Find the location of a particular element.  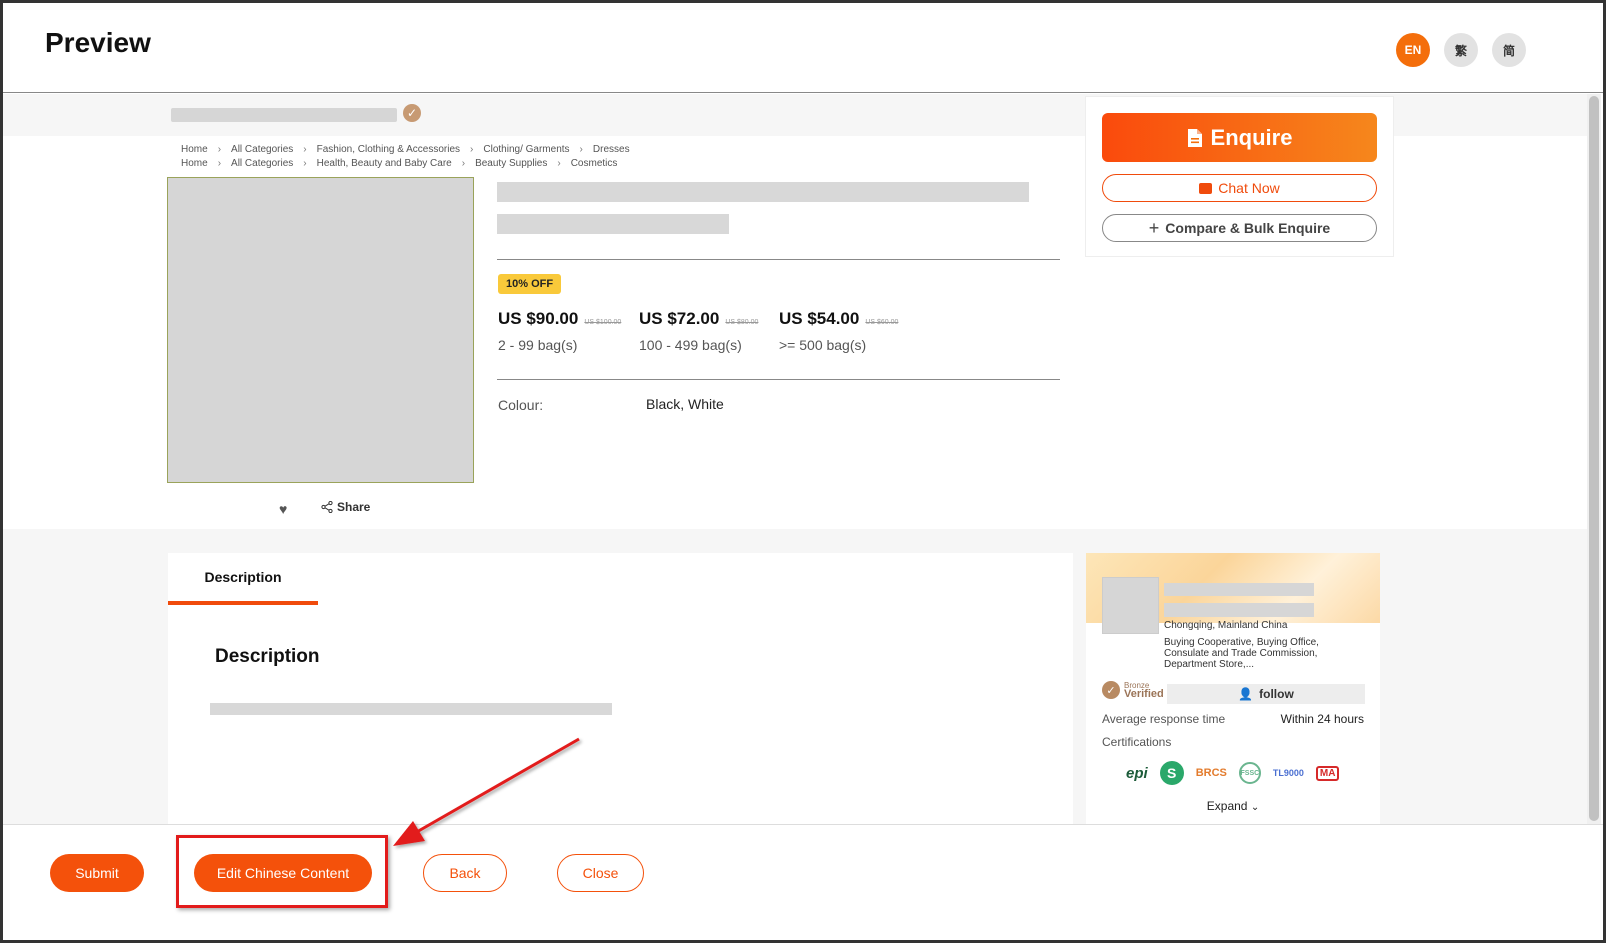

price-quantity: 2 - 99 bag(s) is located at coordinates (538, 345).